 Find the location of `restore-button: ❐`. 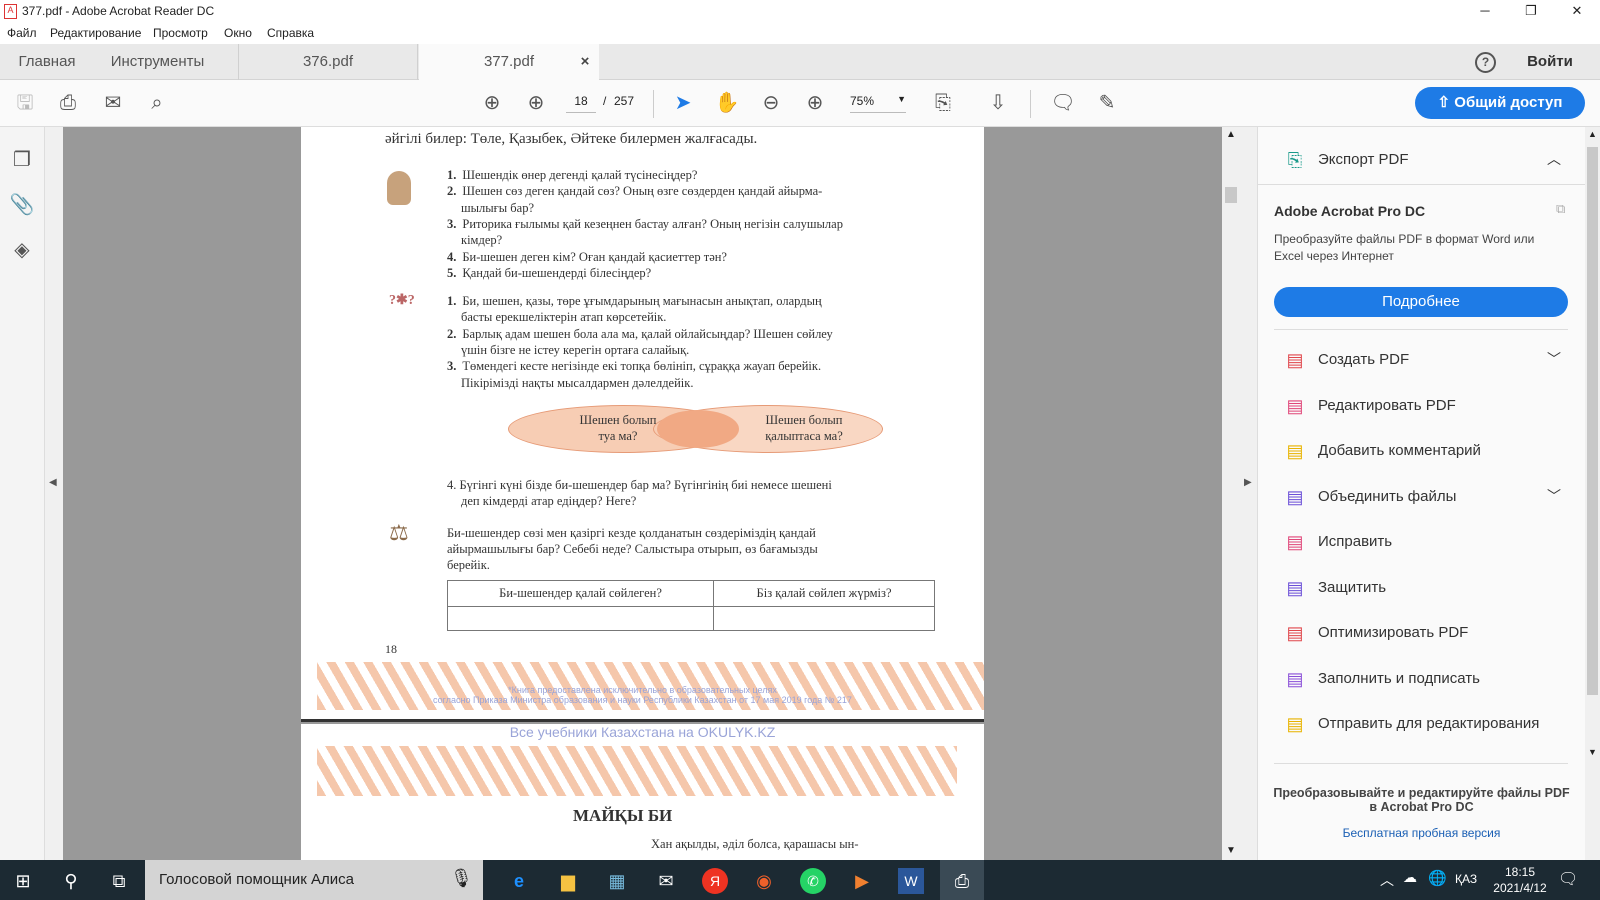

restore-button: ❐ is located at coordinates (1531, 11).